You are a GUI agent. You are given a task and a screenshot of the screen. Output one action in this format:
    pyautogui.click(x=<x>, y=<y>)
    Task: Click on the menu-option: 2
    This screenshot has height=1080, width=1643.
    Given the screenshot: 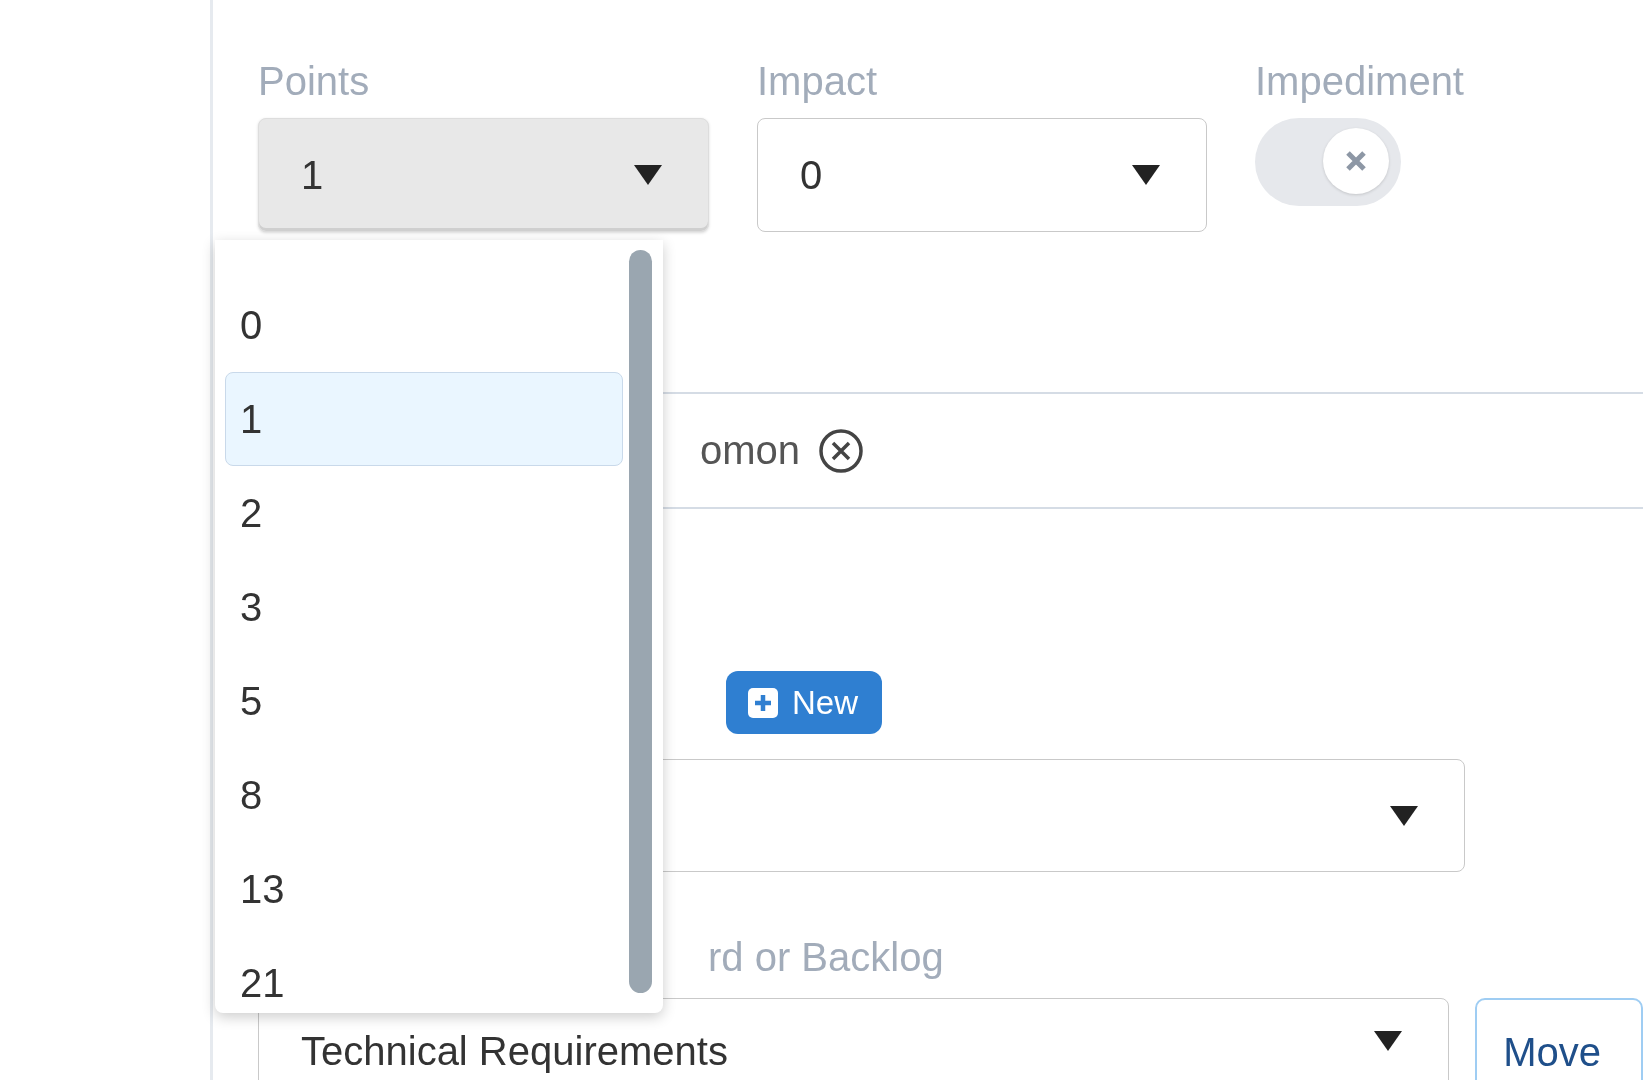 What is the action you would take?
    pyautogui.click(x=424, y=513)
    